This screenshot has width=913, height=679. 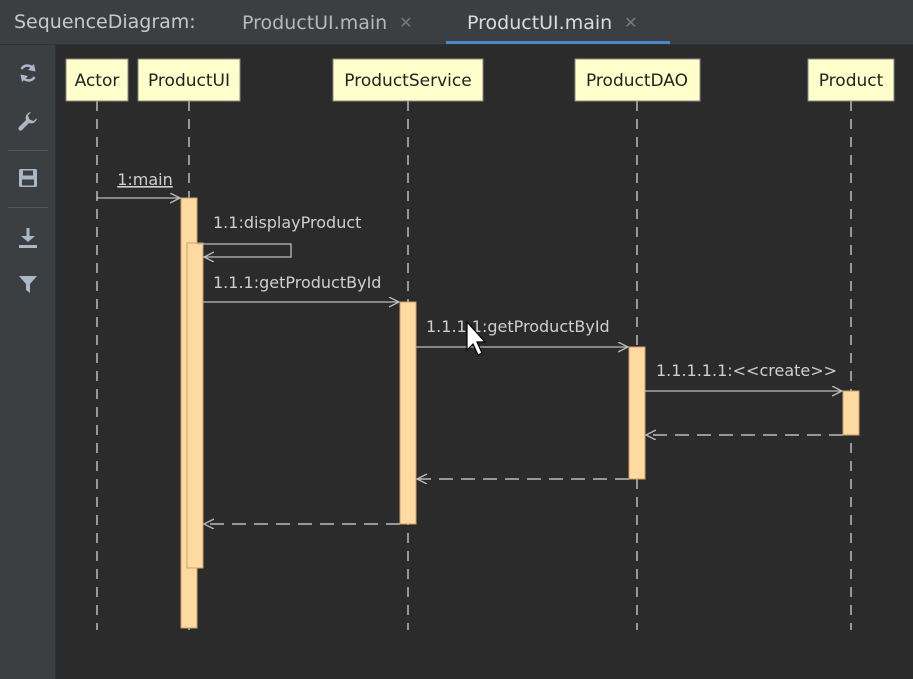 I want to click on activation-productservice, so click(x=408, y=413).